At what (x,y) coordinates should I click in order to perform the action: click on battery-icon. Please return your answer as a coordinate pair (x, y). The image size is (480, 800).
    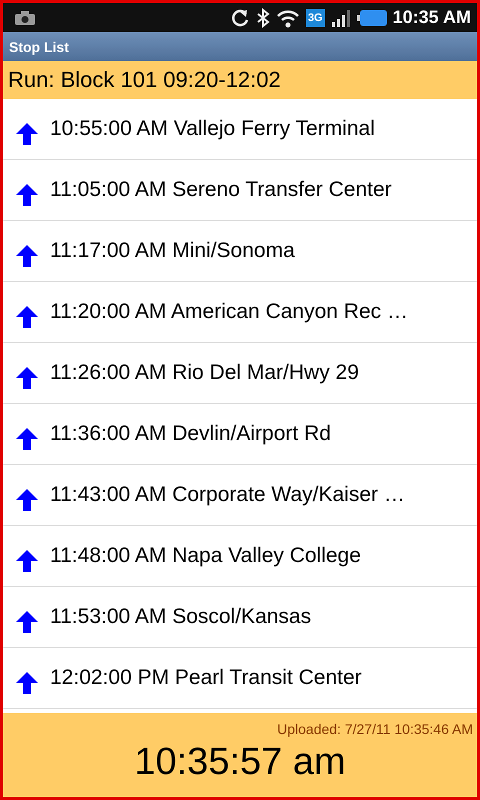
    Looking at the image, I should click on (371, 17).